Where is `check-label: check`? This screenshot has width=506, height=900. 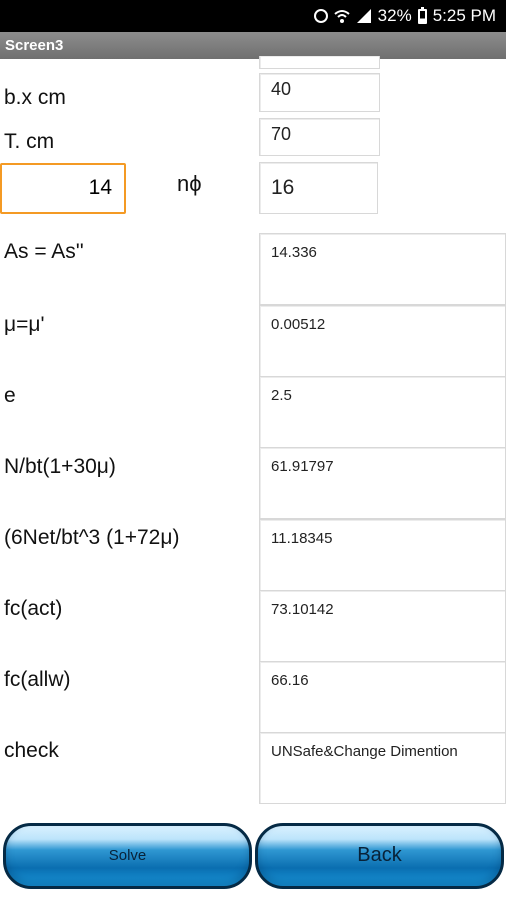
check-label: check is located at coordinates (31, 750).